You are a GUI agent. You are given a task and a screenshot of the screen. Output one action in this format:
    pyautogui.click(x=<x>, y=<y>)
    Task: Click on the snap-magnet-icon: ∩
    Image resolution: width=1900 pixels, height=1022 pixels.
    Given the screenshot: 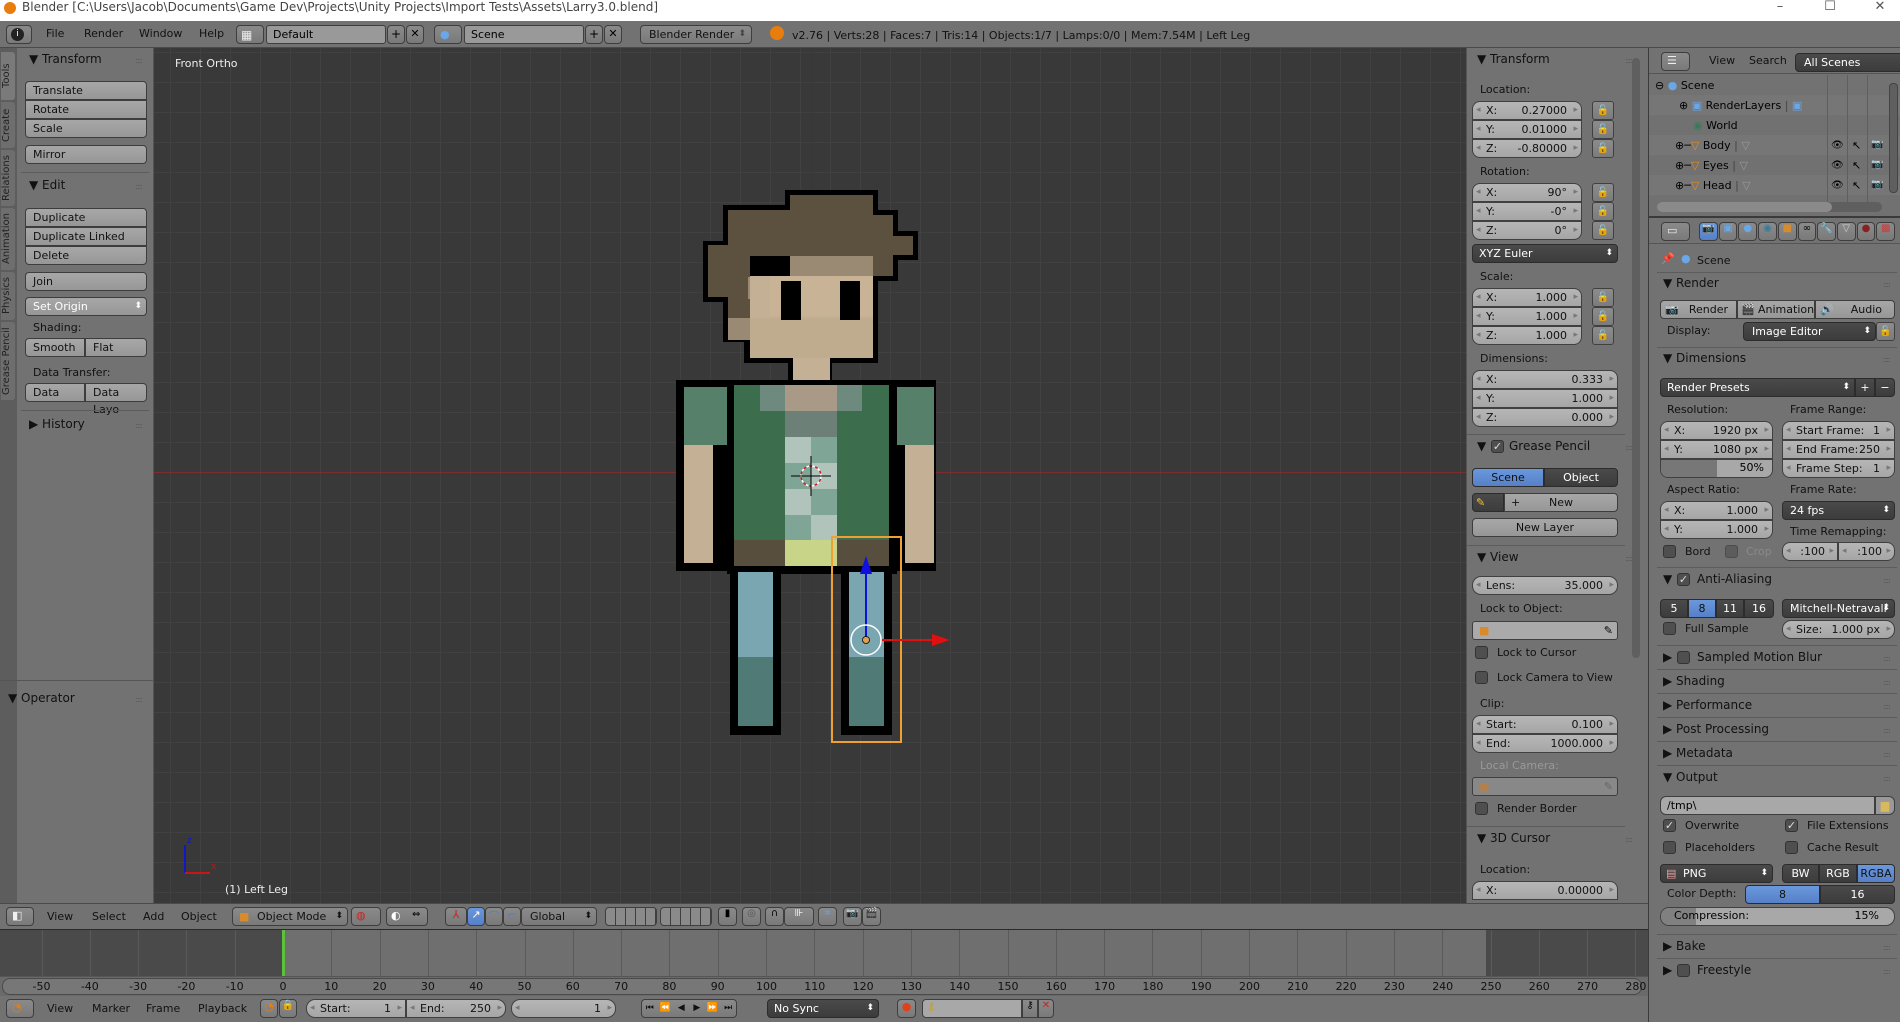 What is the action you would take?
    pyautogui.click(x=774, y=916)
    